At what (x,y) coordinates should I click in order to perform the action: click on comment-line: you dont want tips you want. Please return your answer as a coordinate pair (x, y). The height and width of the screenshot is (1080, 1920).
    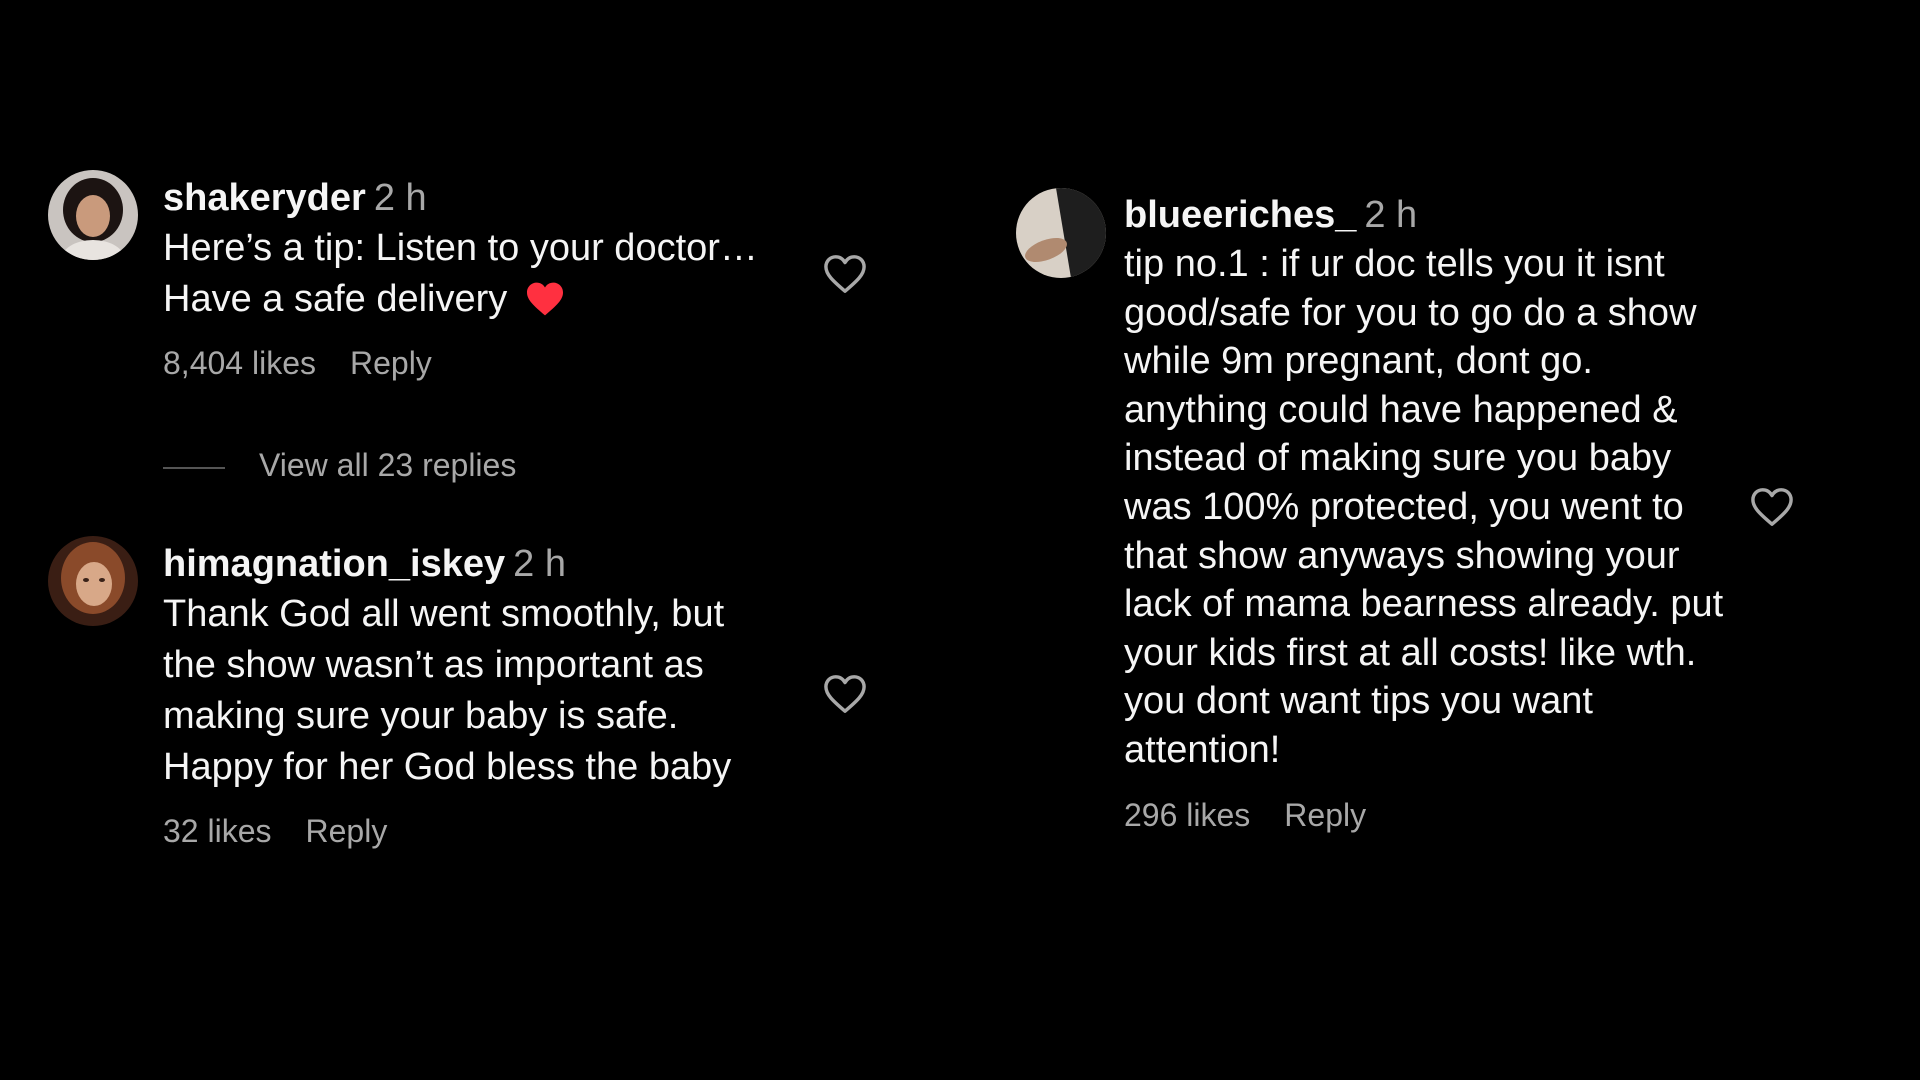
    Looking at the image, I should click on (1358, 701).